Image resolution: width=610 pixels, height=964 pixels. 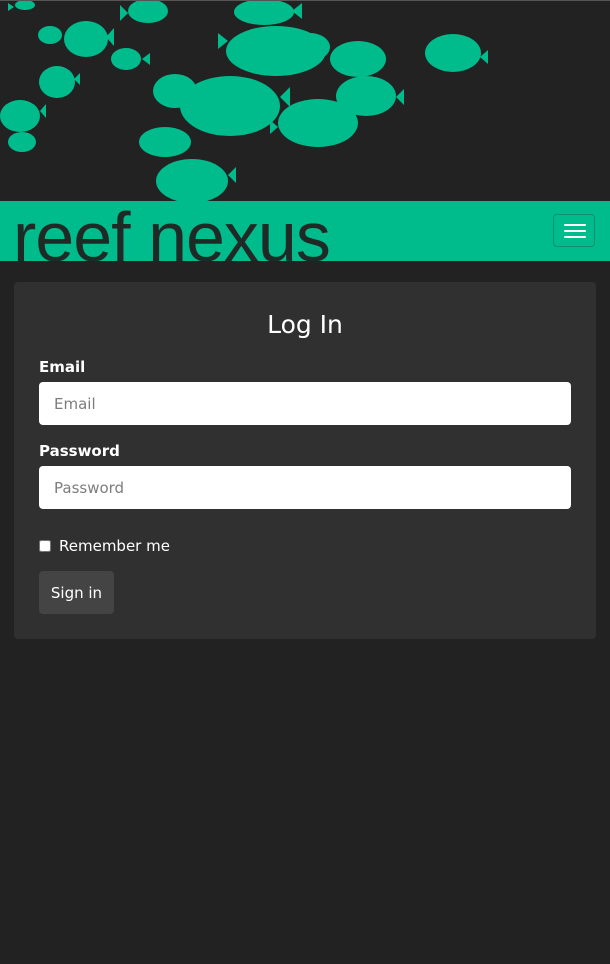 What do you see at coordinates (79, 451) in the screenshot?
I see `password-label: Password` at bounding box center [79, 451].